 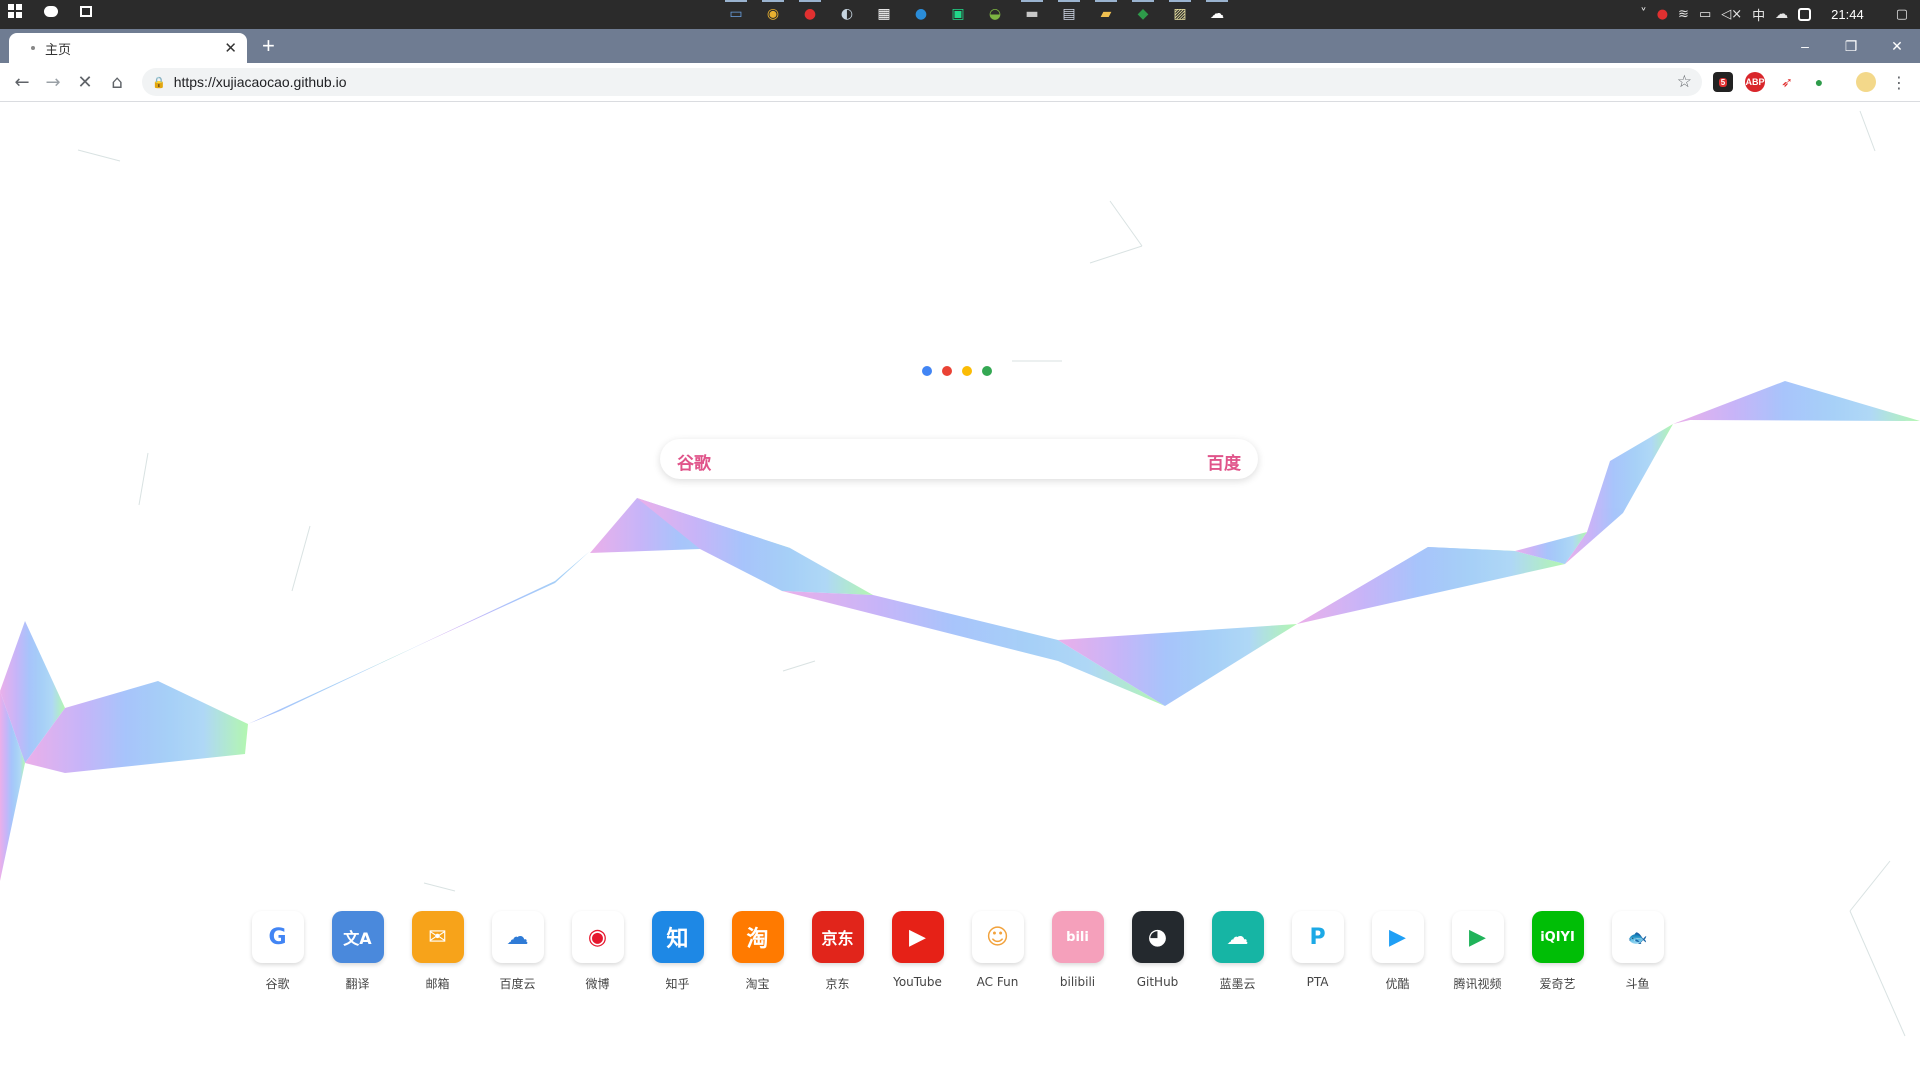 I want to click on new-tab-icon: +, so click(x=268, y=46).